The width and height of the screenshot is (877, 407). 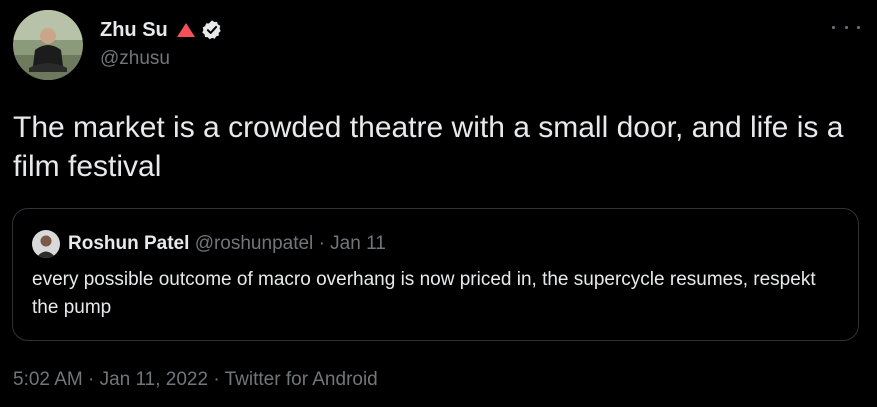 I want to click on quoted-tweet-header: Roshun Patel @roshunpatel · Jan 11, so click(x=227, y=244).